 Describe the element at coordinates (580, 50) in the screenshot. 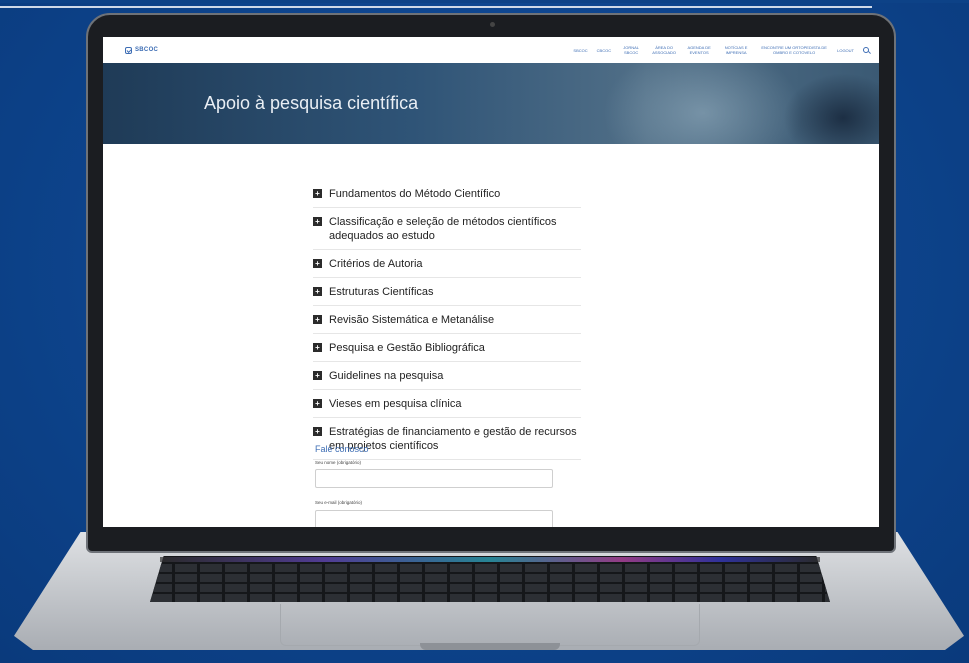

I see `nav-link-sbcoc: SBCOC` at that location.